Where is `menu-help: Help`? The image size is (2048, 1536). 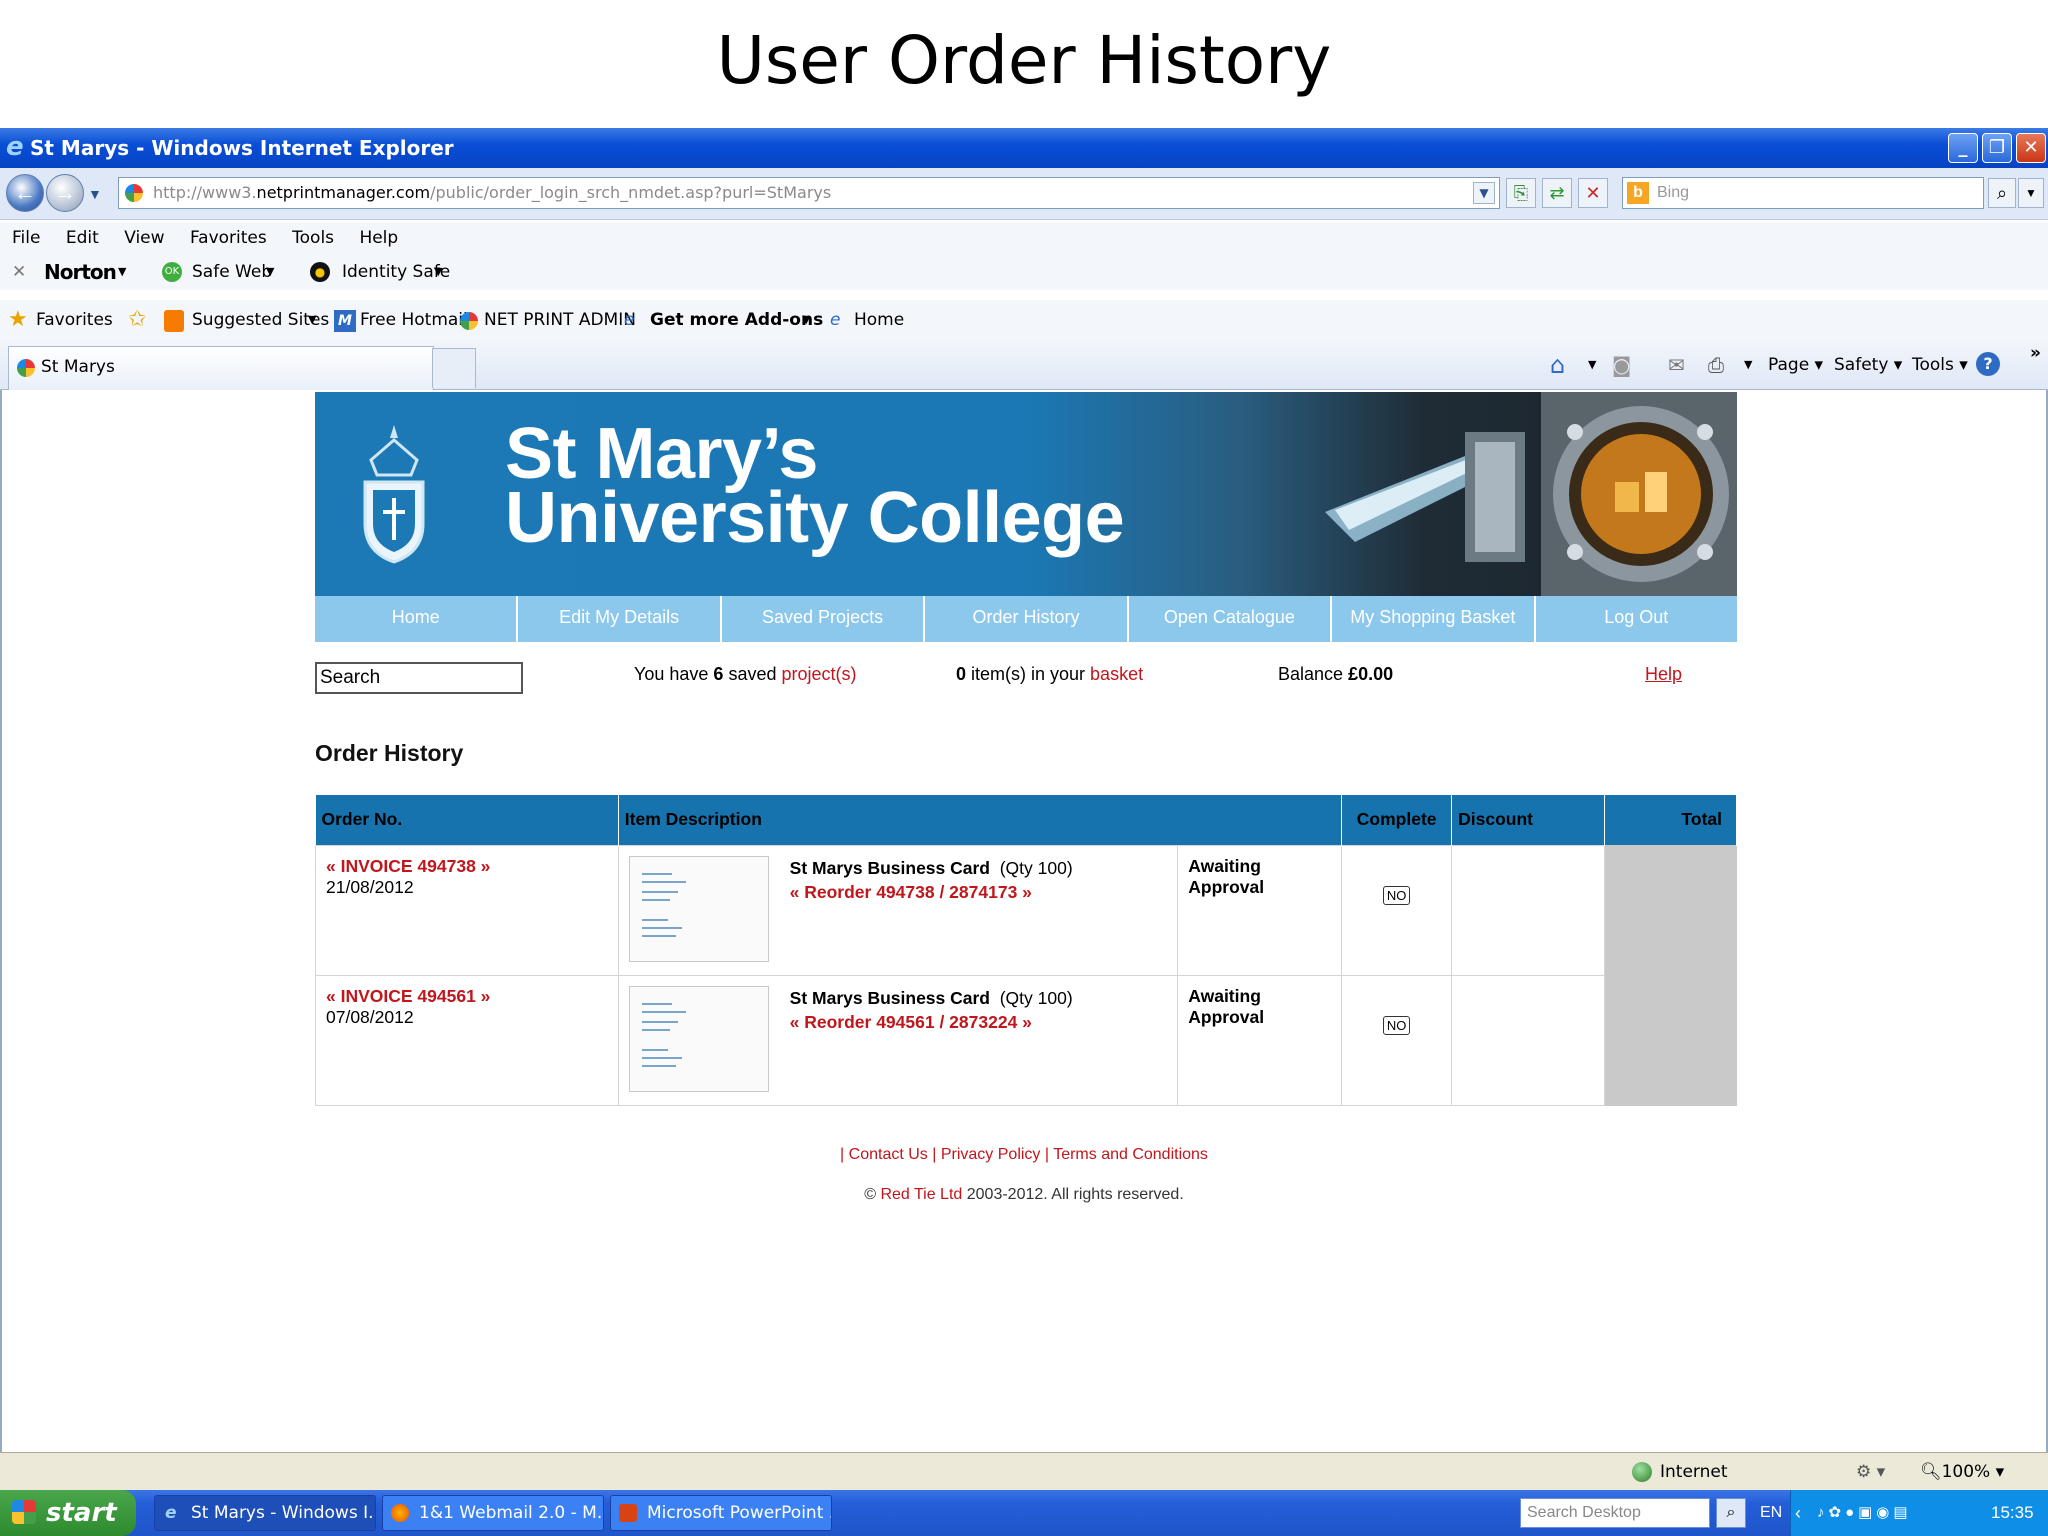
menu-help: Help is located at coordinates (378, 238).